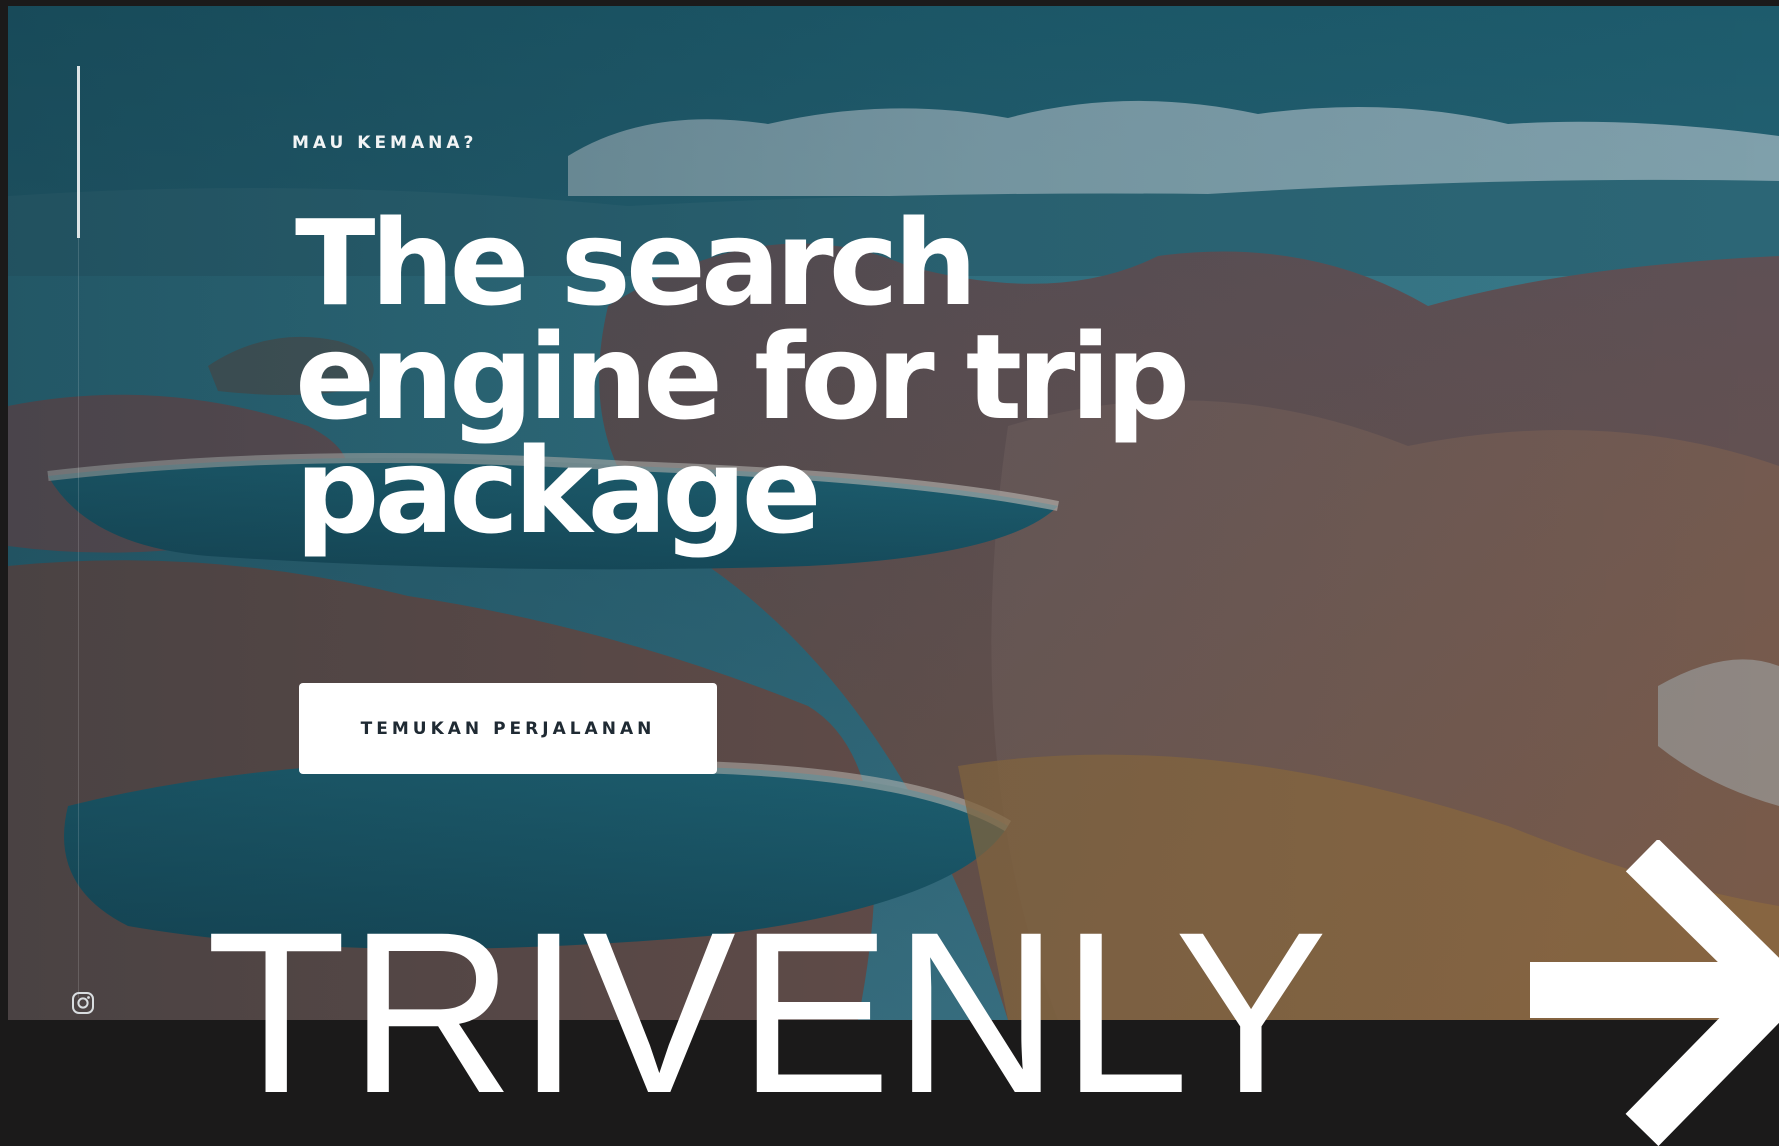 This screenshot has height=1146, width=1779. What do you see at coordinates (83, 1003) in the screenshot?
I see `instagram-icon` at bounding box center [83, 1003].